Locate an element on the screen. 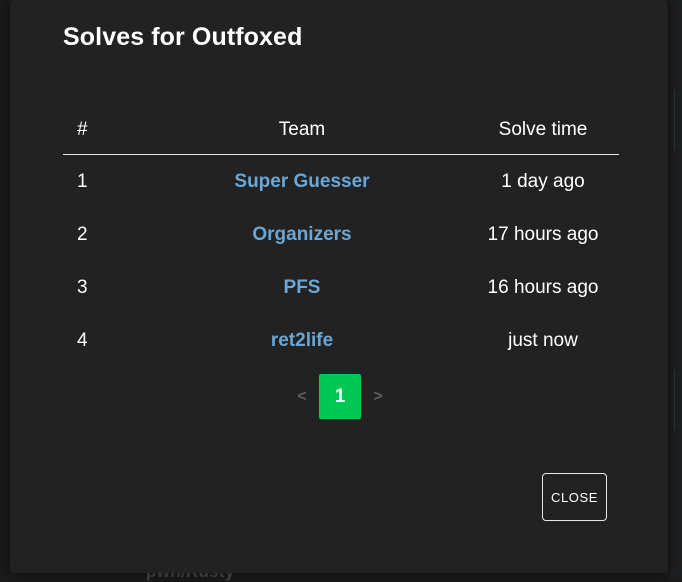  previous-page-button: < is located at coordinates (302, 397).